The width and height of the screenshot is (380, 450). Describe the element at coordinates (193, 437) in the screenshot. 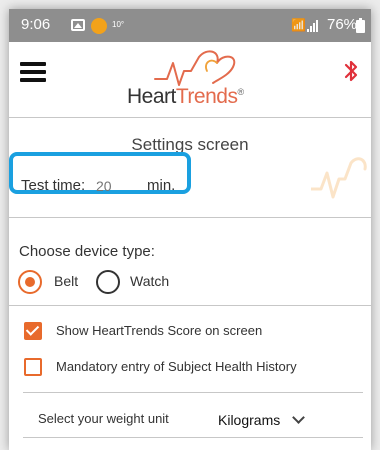

I see `weight-divider` at that location.